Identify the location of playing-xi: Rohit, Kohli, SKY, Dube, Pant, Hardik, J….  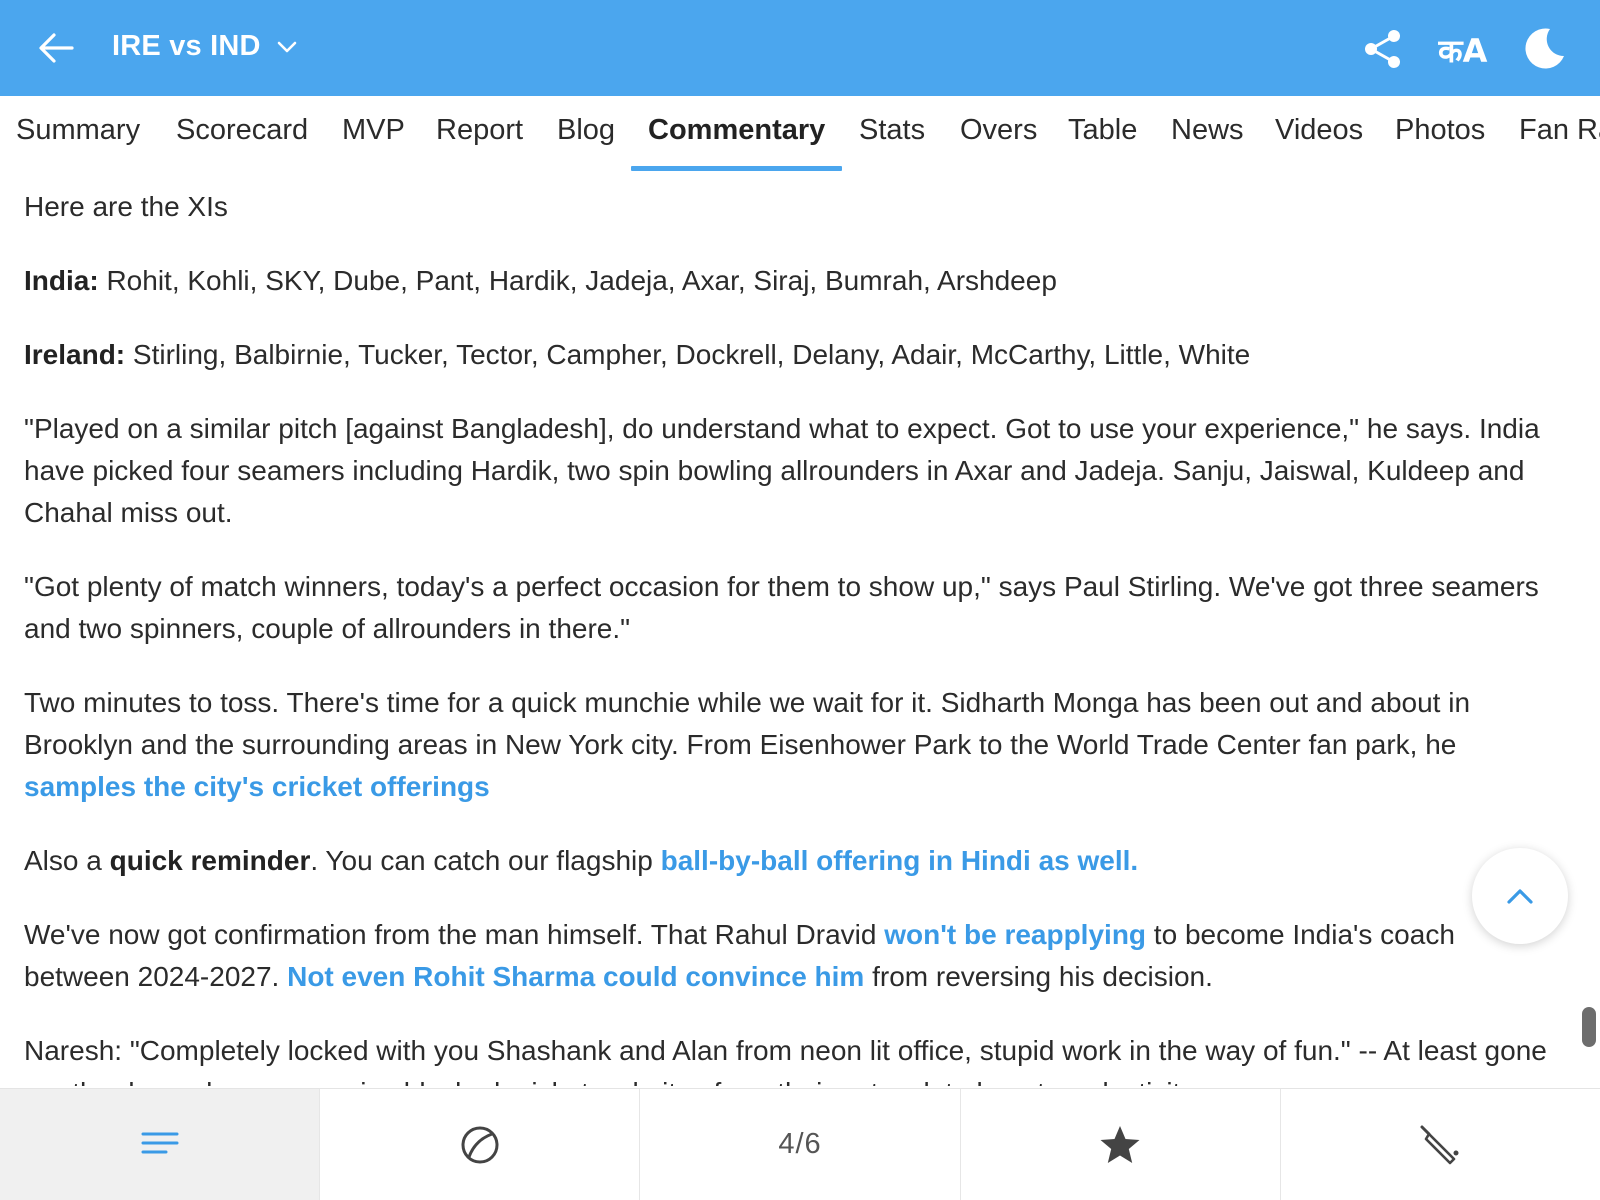
(577, 280).